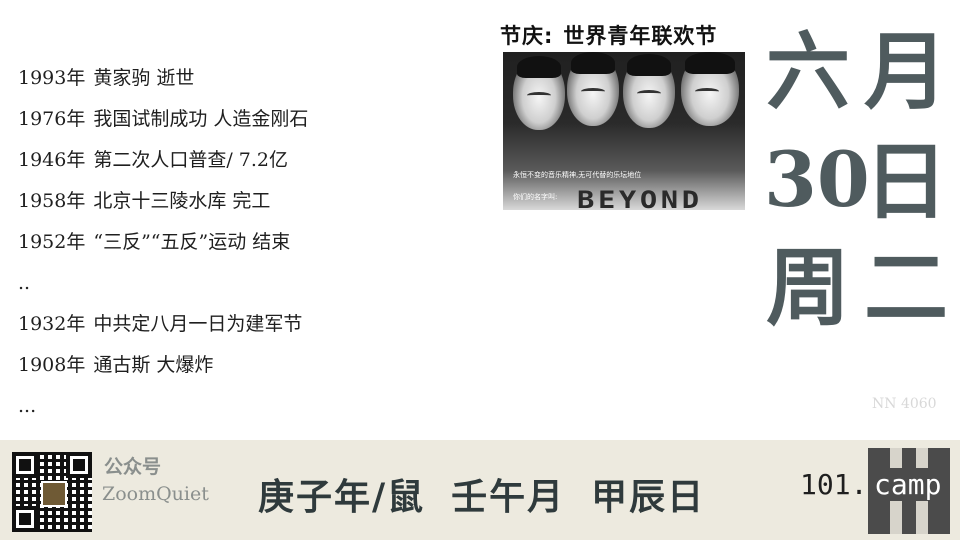  What do you see at coordinates (191, 160) in the screenshot?
I see `event-text: 第二次人口普查/ 7.2亿` at bounding box center [191, 160].